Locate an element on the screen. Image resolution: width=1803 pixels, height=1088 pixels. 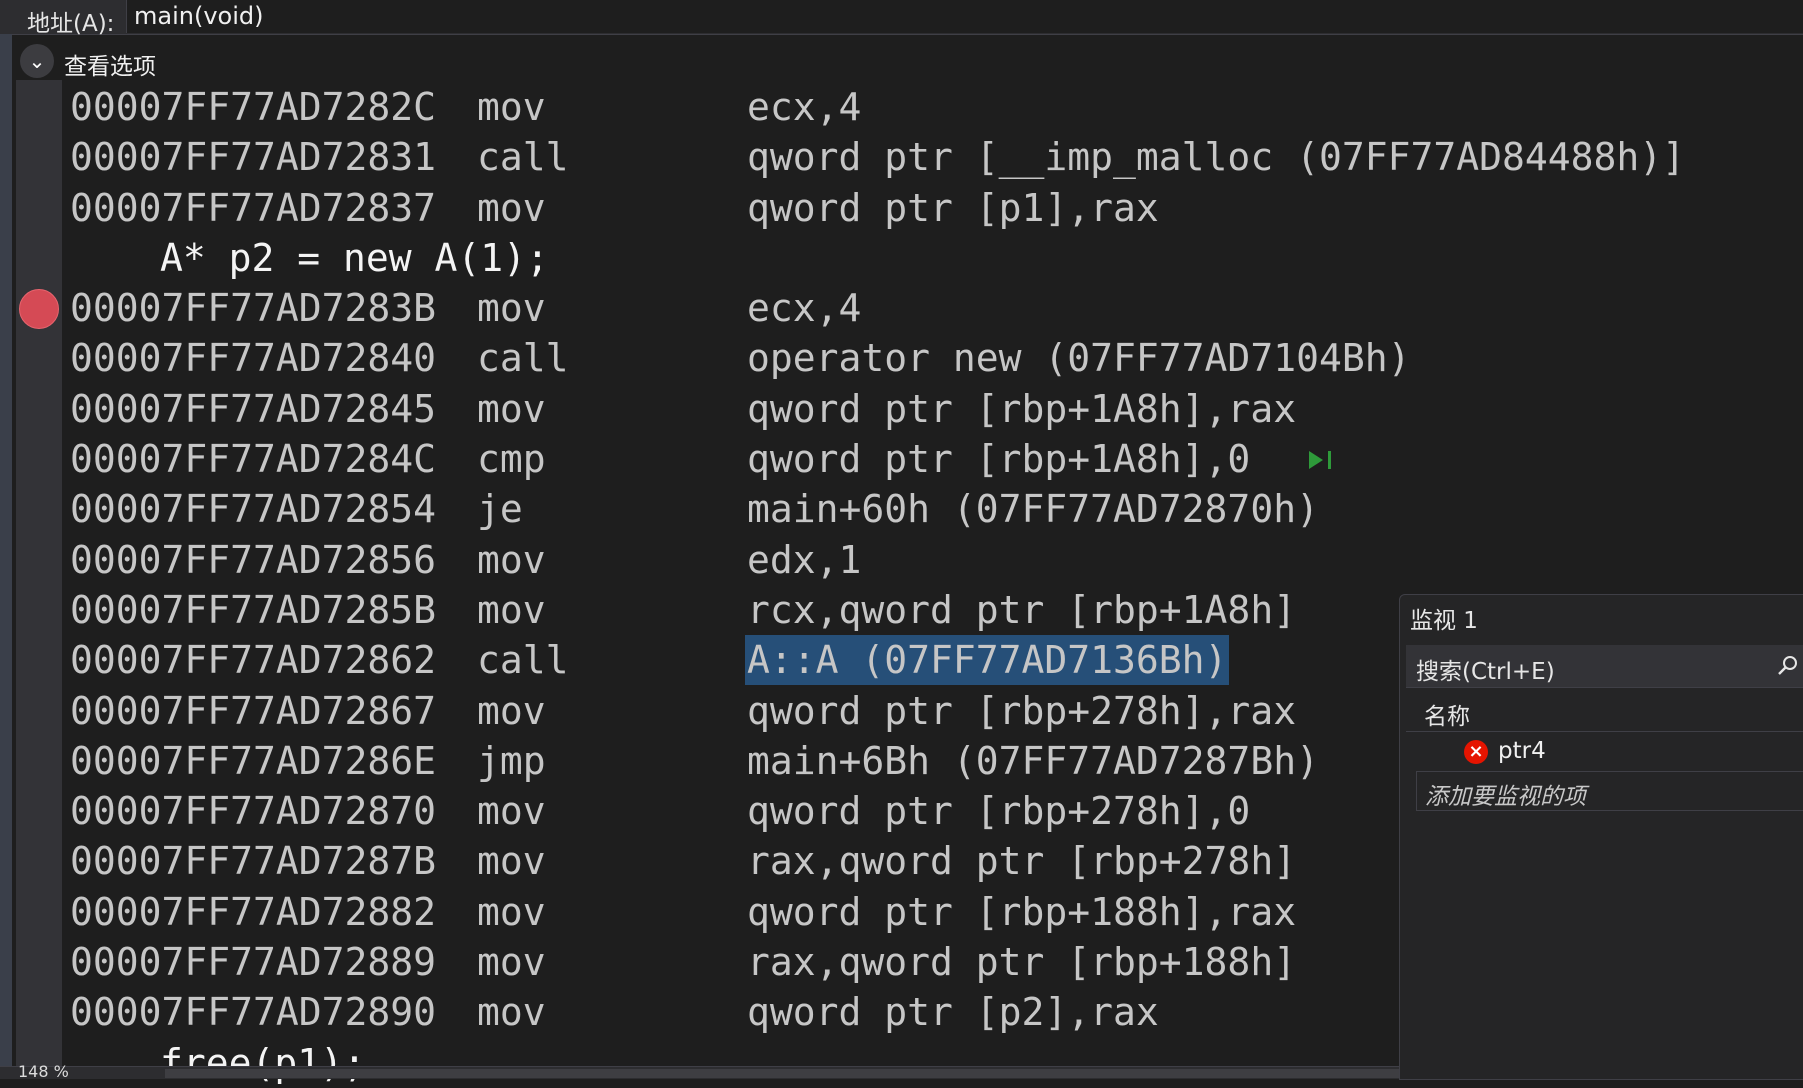
asm-opcode: cmp is located at coordinates (511, 459).